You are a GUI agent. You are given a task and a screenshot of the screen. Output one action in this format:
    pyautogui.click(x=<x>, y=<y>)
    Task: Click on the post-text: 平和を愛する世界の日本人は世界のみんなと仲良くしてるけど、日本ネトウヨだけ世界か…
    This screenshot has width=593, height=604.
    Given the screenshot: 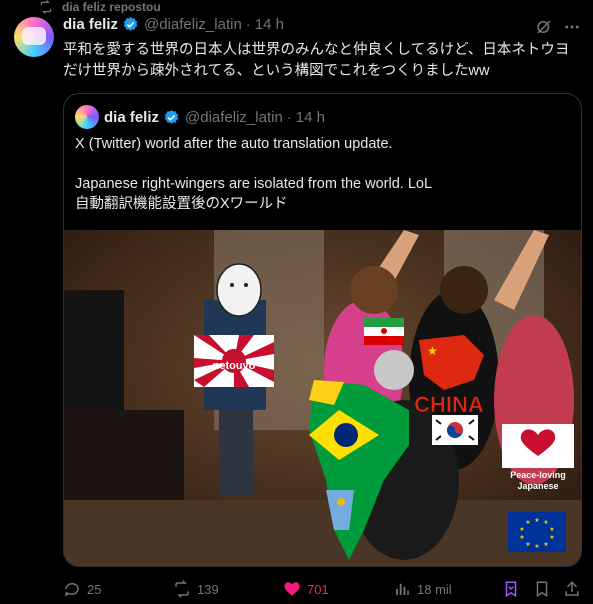 What is the action you would take?
    pyautogui.click(x=316, y=60)
    